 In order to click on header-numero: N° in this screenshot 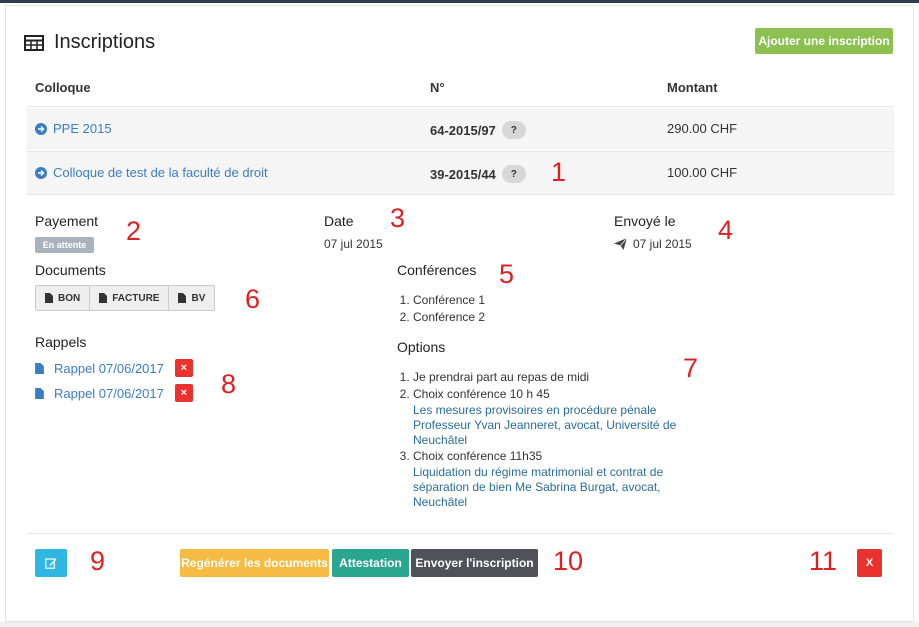, I will do `click(437, 87)`.